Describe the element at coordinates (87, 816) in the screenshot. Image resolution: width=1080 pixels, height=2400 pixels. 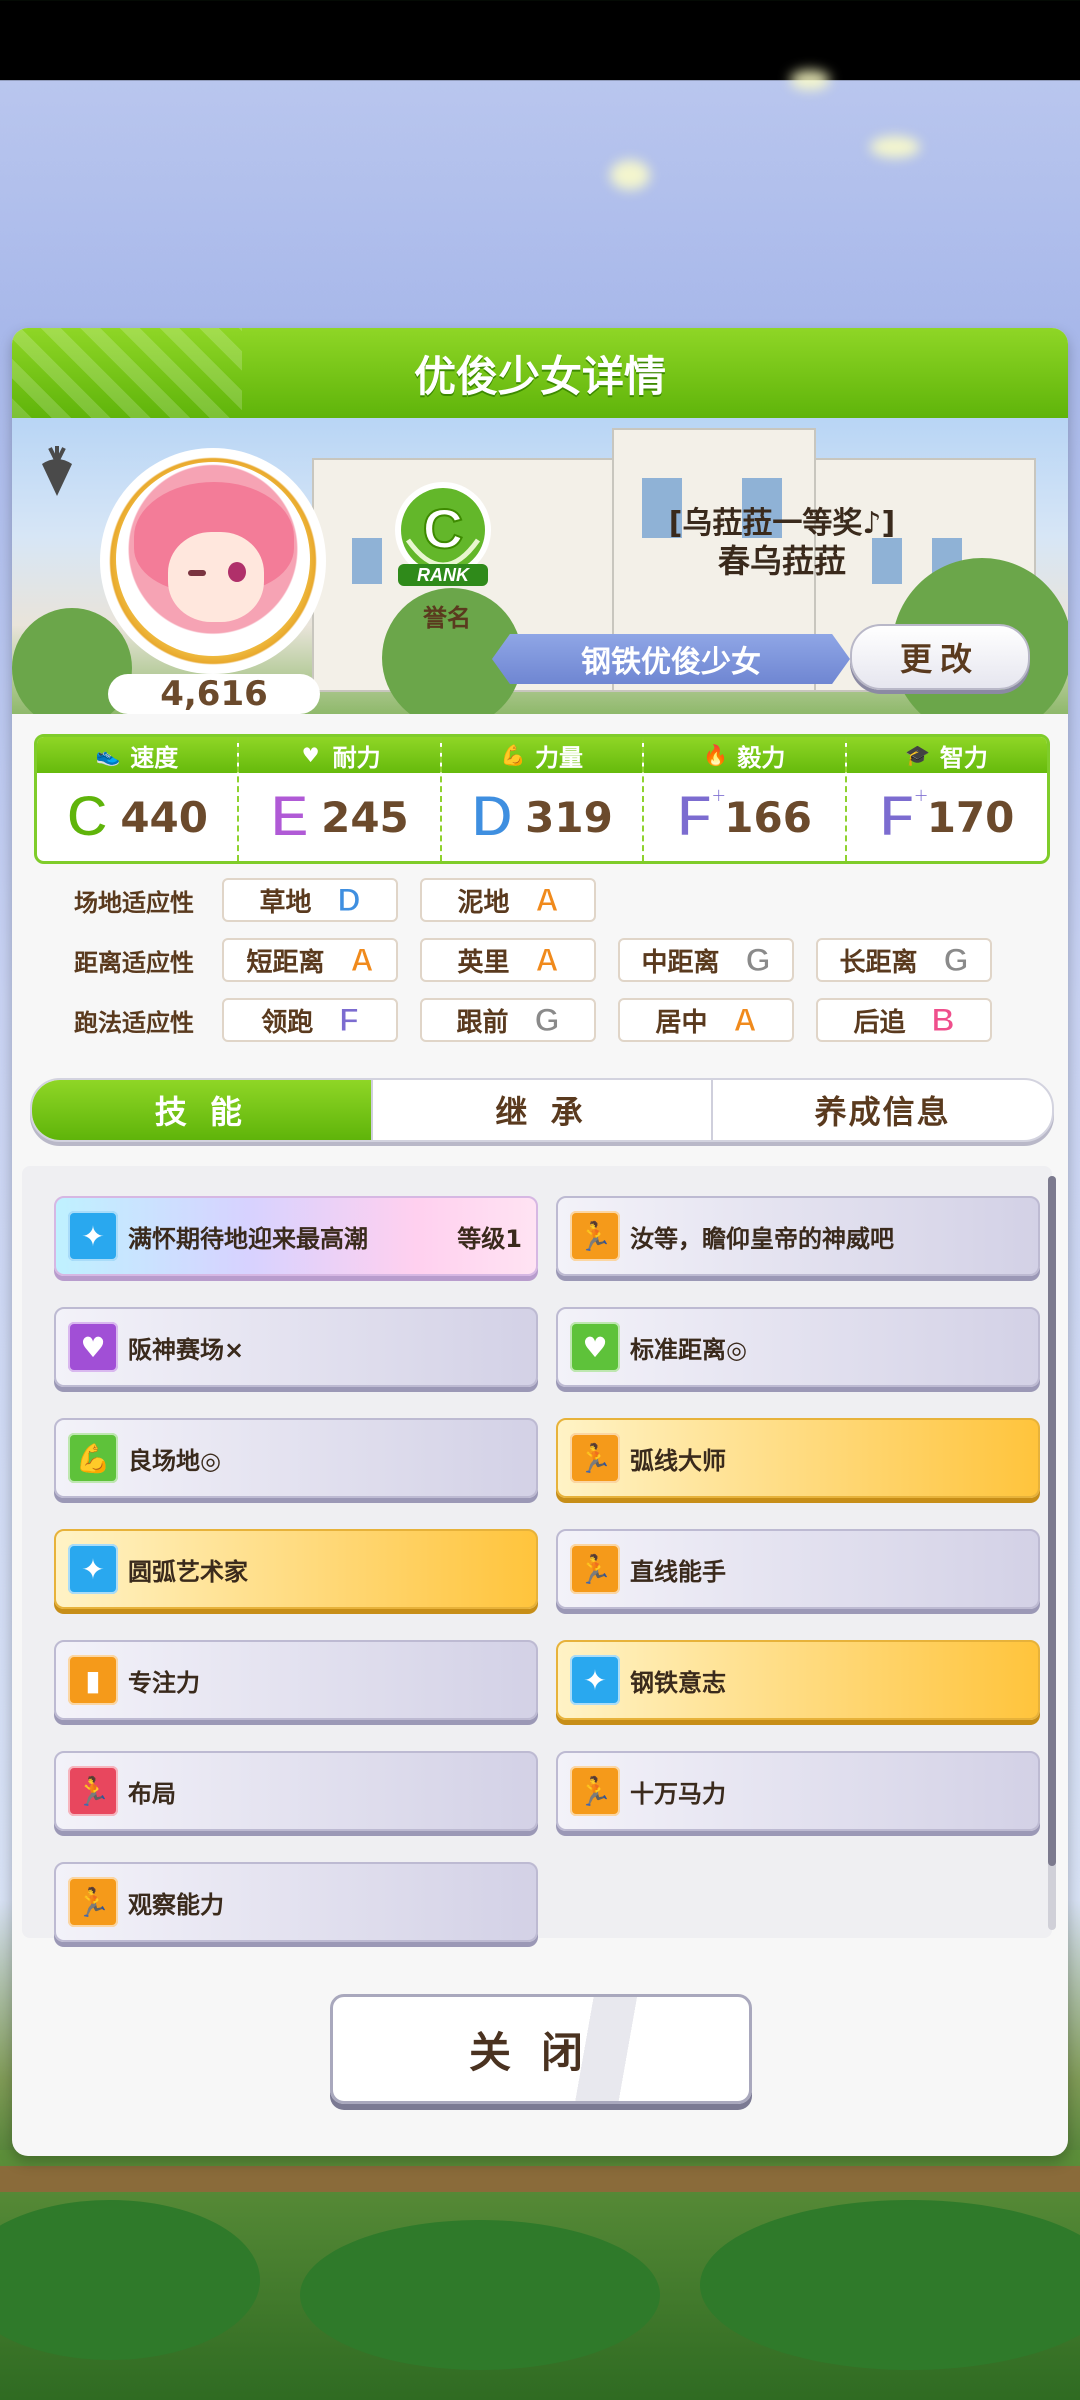
I see `stat-grade: C` at that location.